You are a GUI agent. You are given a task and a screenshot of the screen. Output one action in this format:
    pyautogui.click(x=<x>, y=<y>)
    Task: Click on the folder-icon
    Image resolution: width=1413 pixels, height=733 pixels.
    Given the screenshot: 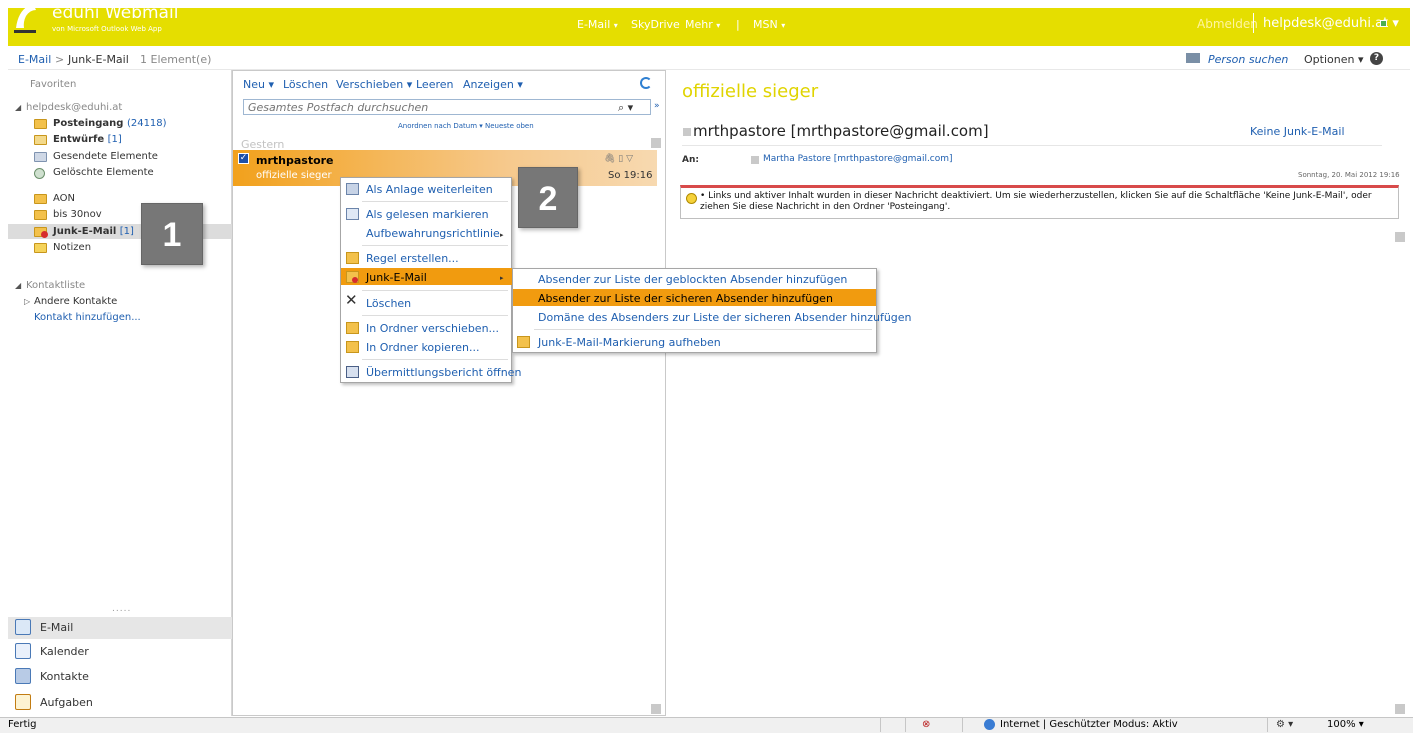 What is the action you would take?
    pyautogui.click(x=40, y=215)
    